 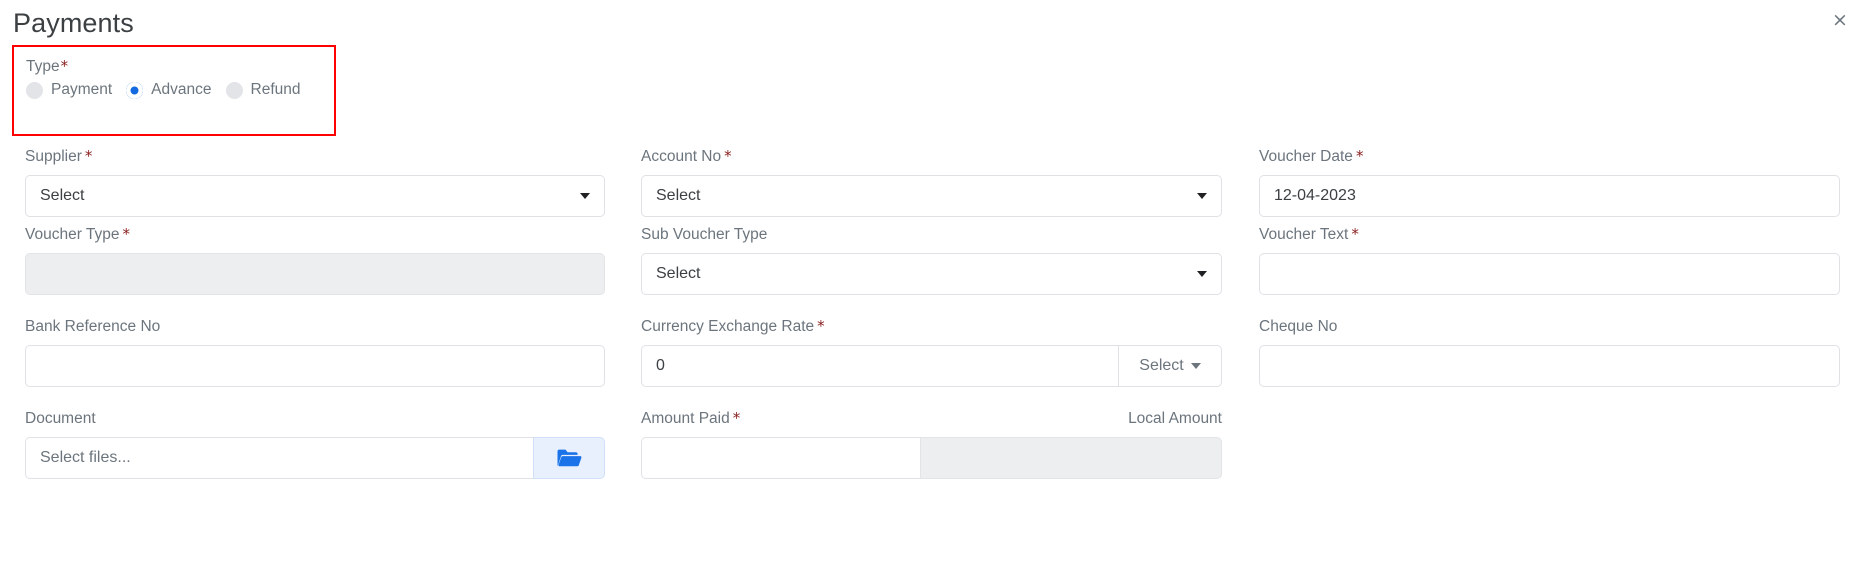 I want to click on radio-label-advance: Advance, so click(x=181, y=89).